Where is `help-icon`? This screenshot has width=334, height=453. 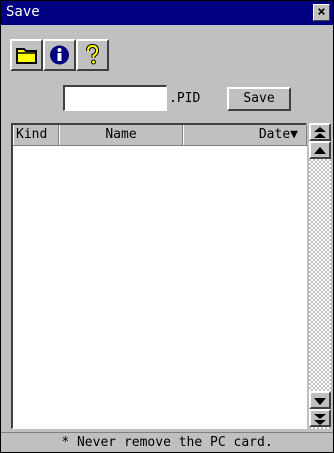 help-icon is located at coordinates (93, 54).